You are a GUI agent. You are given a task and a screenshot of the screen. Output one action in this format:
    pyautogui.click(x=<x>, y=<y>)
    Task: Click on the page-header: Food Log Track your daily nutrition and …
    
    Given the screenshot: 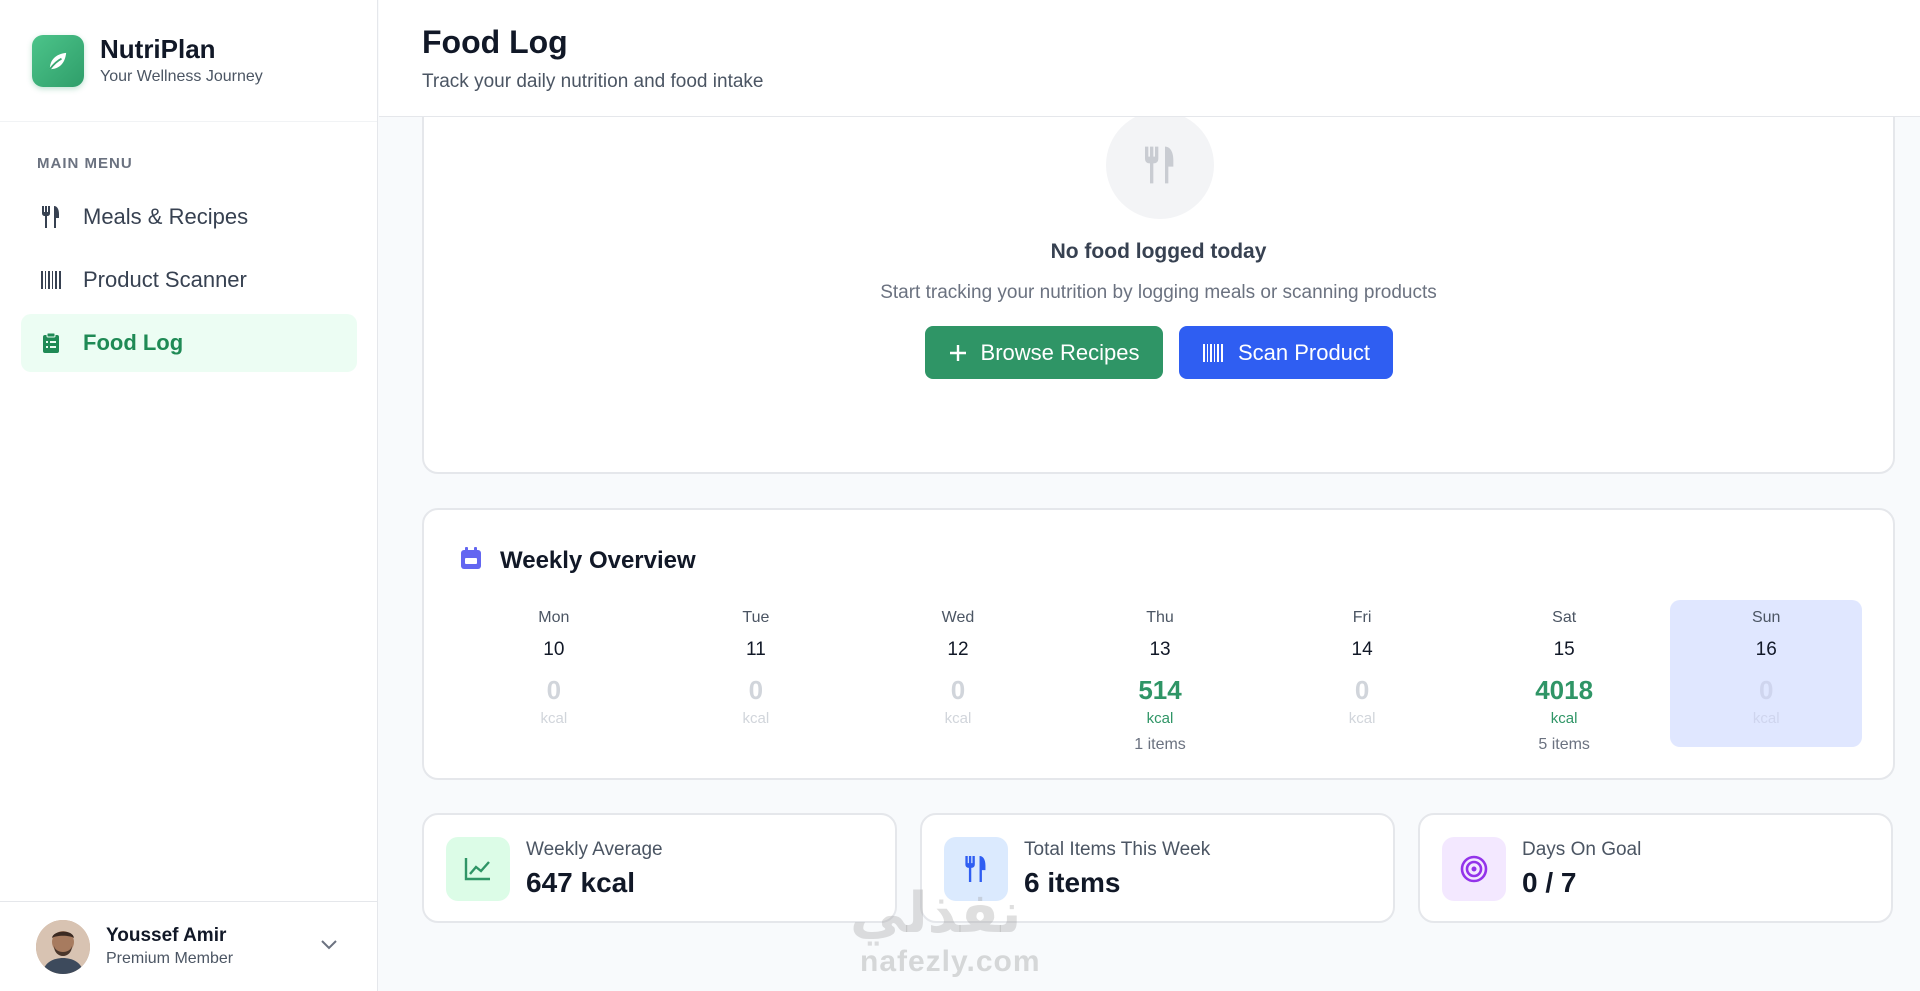 What is the action you would take?
    pyautogui.click(x=1149, y=58)
    